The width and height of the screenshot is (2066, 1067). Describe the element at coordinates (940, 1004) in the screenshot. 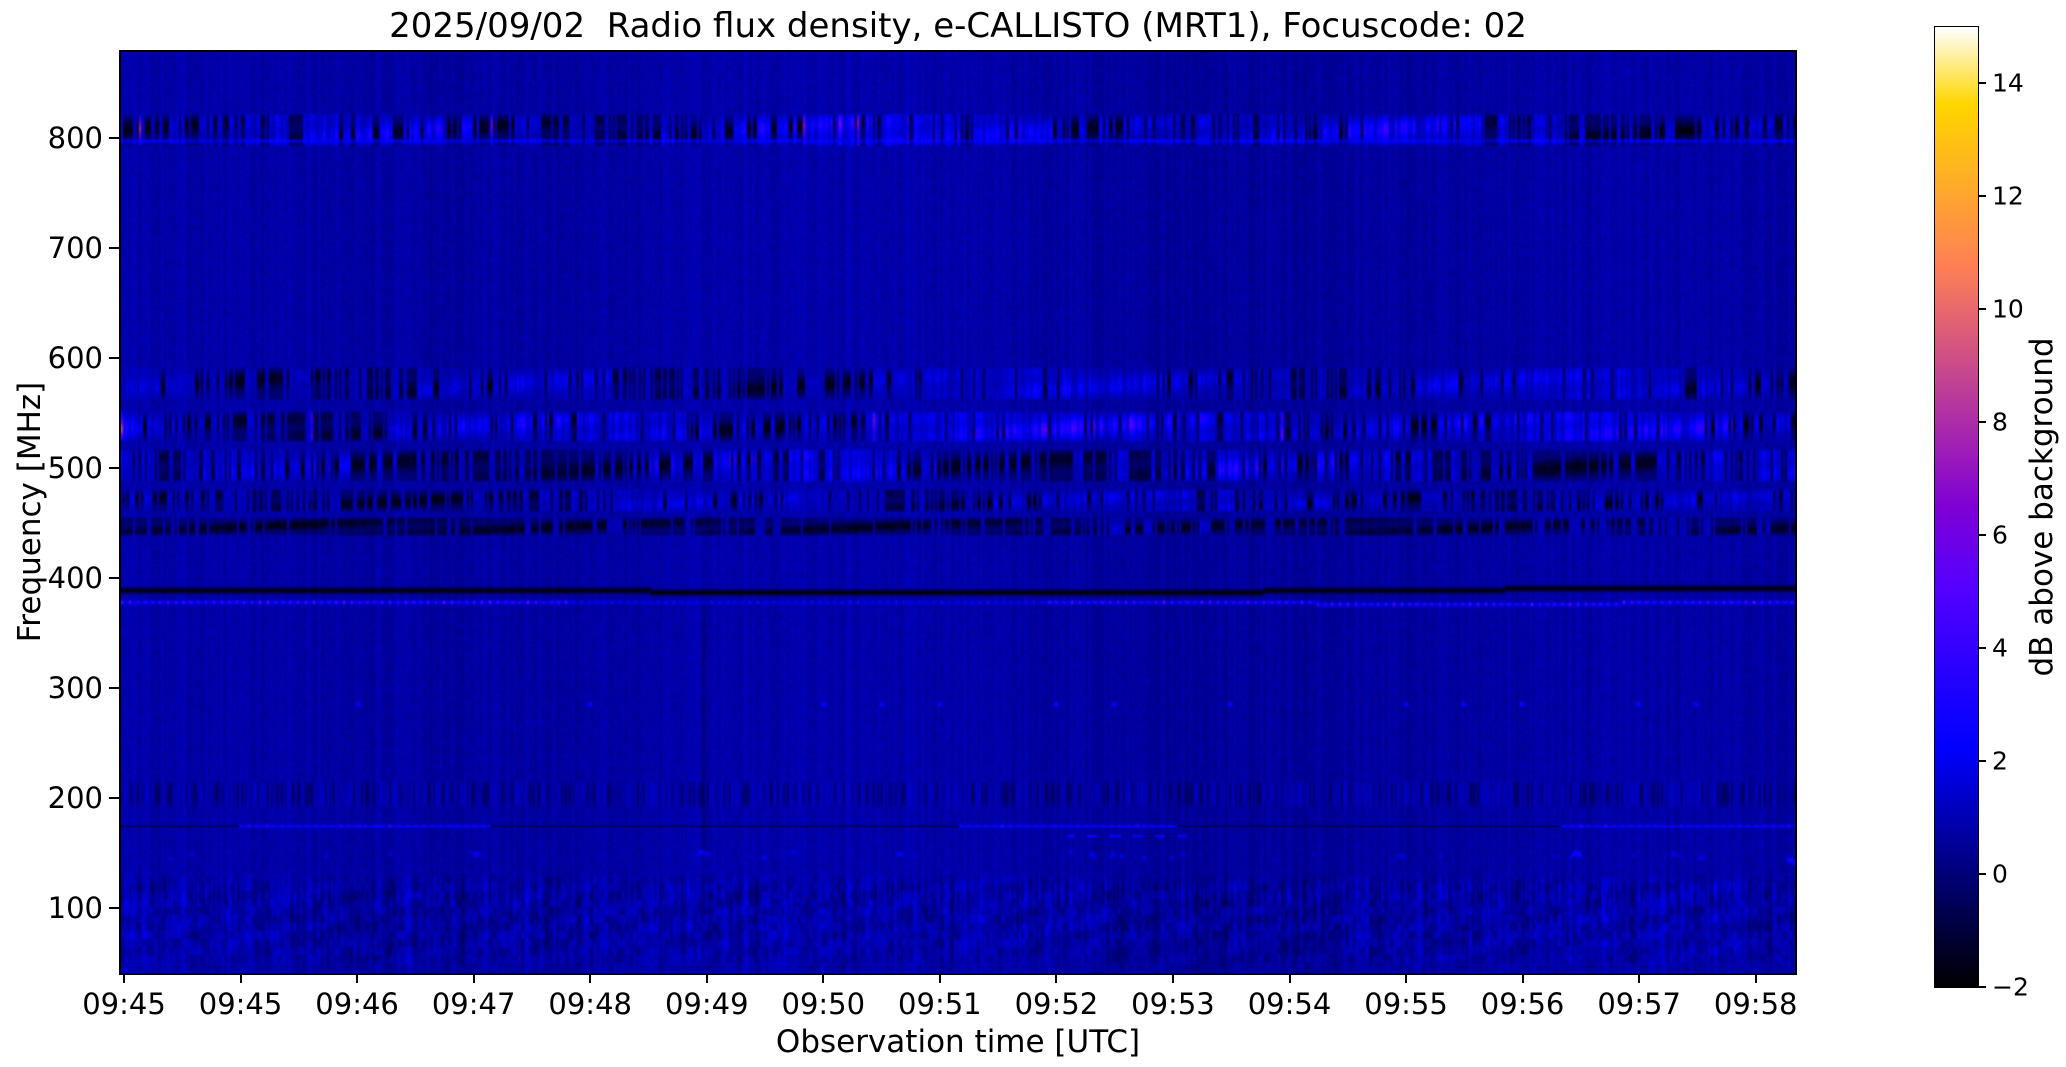

I see `x-tick-label: 09:51` at that location.